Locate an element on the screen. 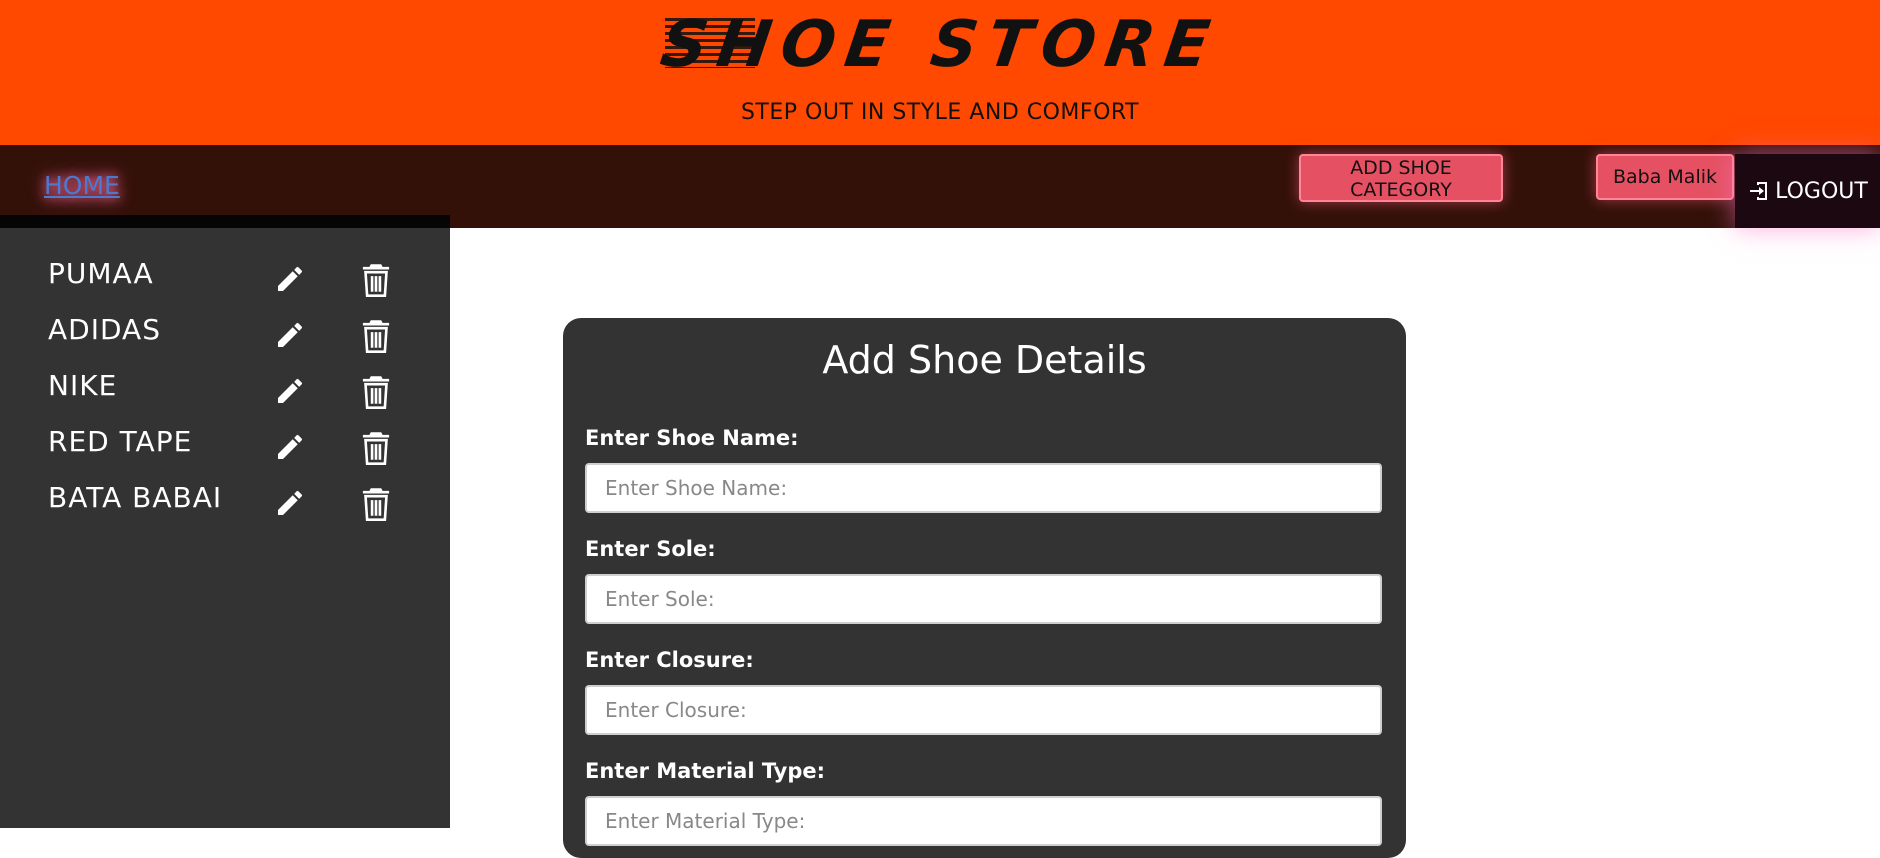  sole-label: Enter Sole: is located at coordinates (650, 549).